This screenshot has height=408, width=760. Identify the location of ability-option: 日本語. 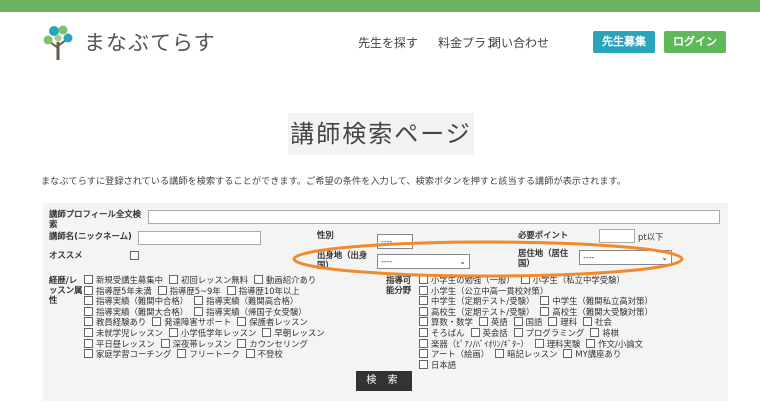
(437, 364).